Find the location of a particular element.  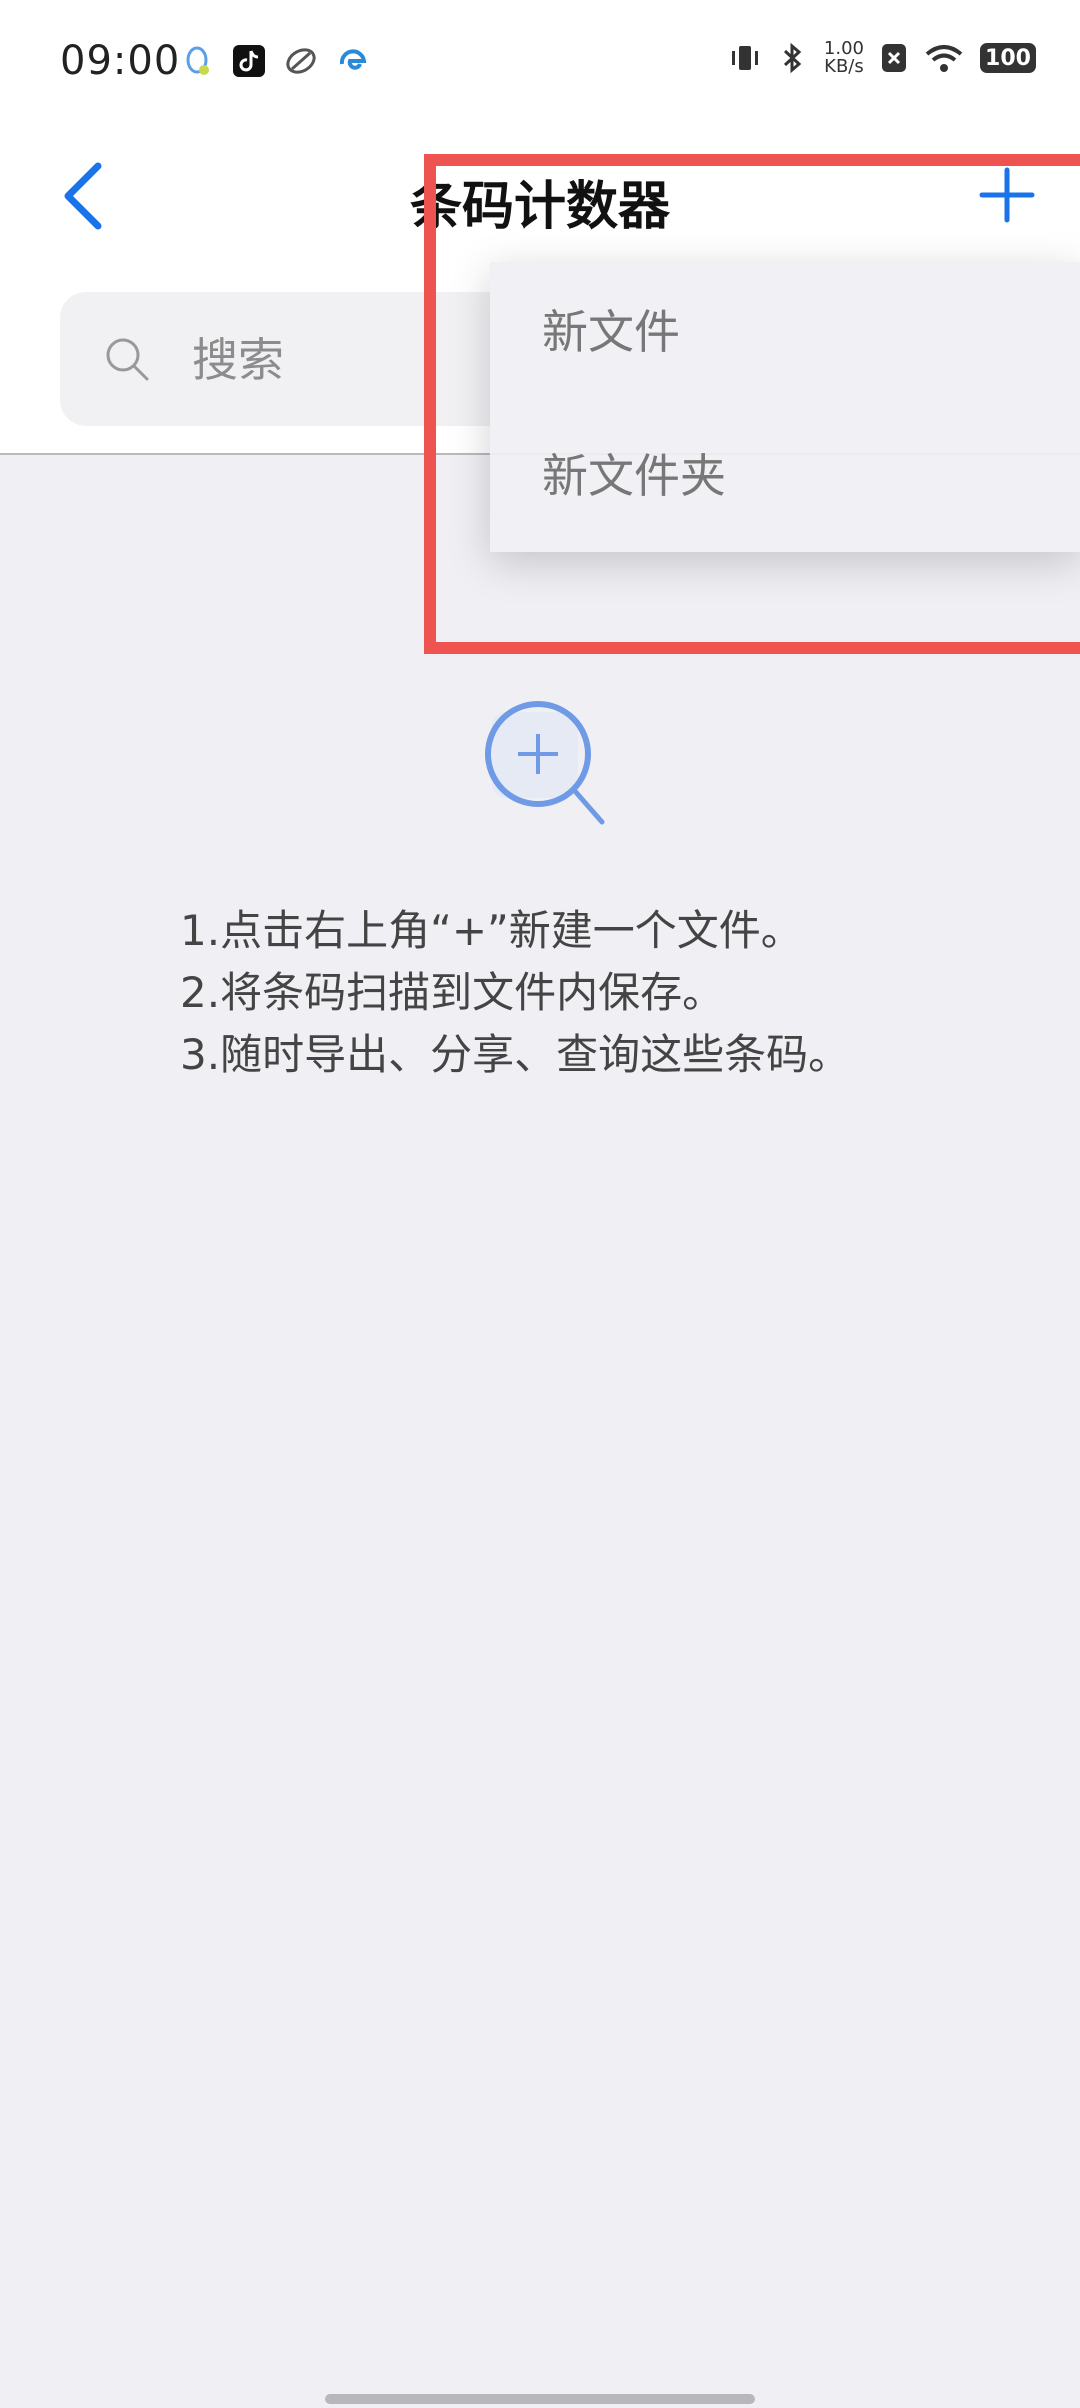

battery-indicator: 100 is located at coordinates (1008, 58).